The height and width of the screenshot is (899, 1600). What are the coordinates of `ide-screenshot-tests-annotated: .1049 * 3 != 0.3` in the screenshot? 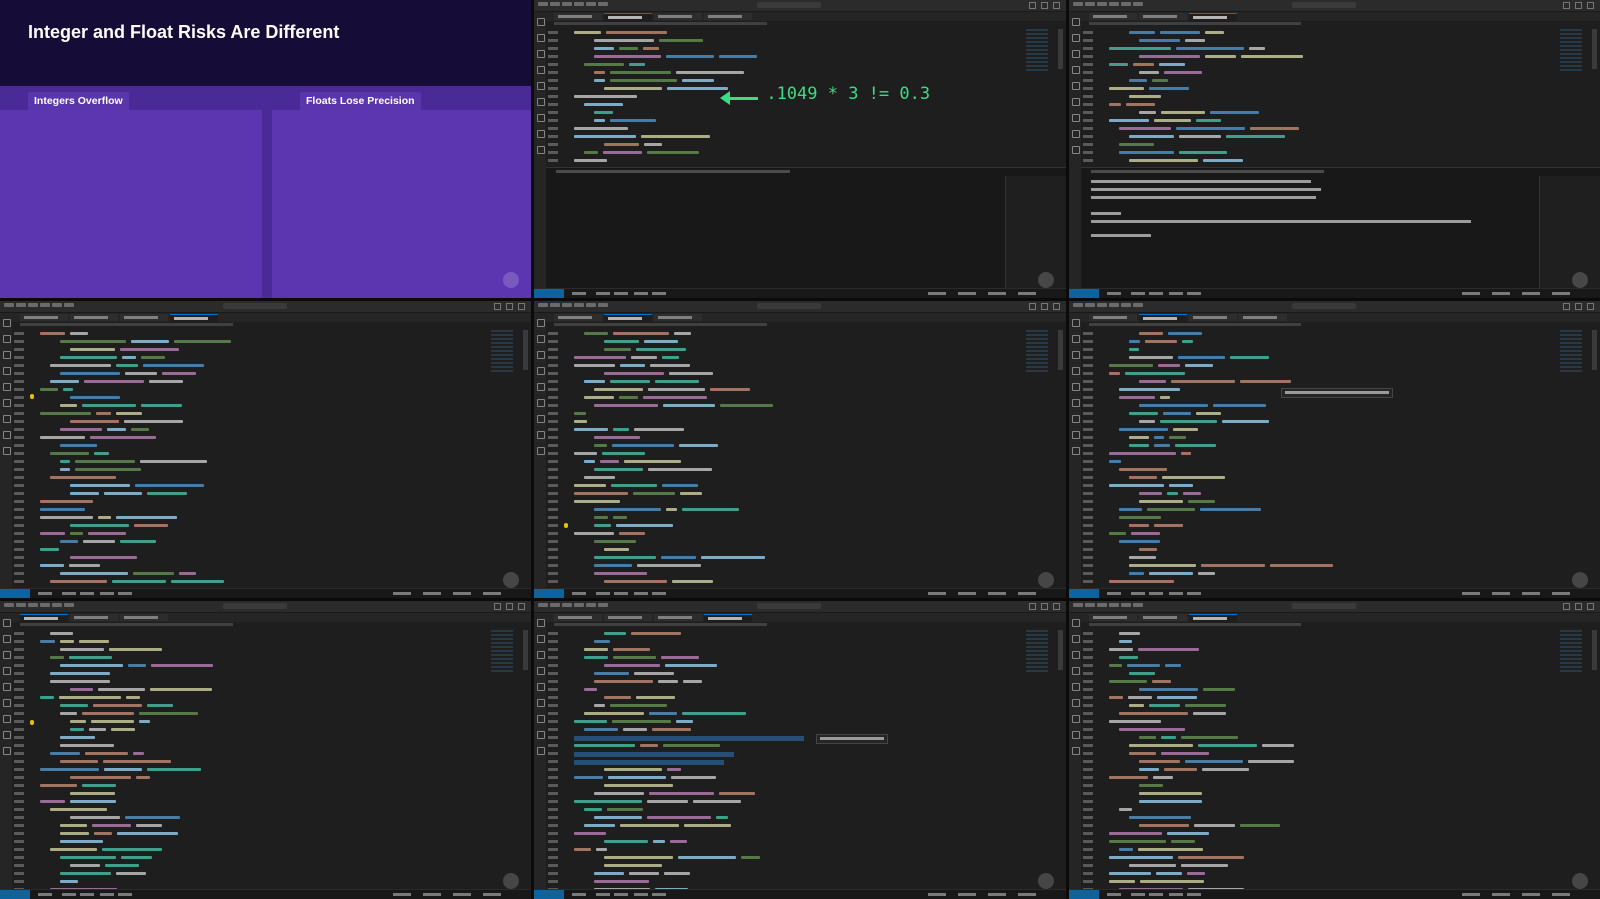 It's located at (800, 149).